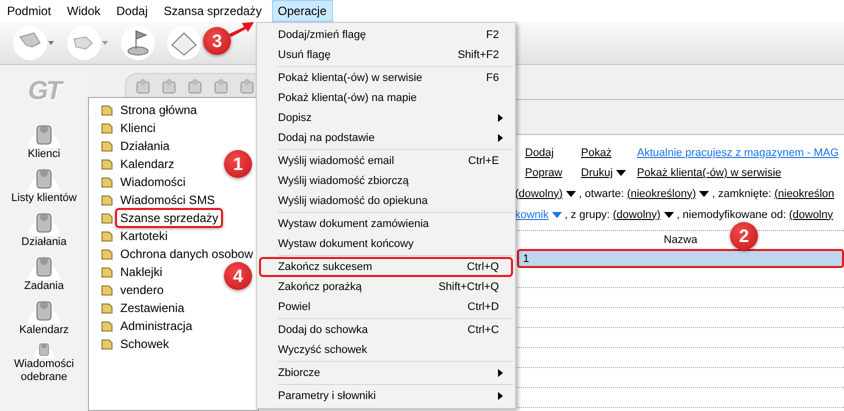 This screenshot has width=844, height=411. What do you see at coordinates (213, 11) in the screenshot?
I see `menu-bar-item: Szansa sprzedaży` at bounding box center [213, 11].